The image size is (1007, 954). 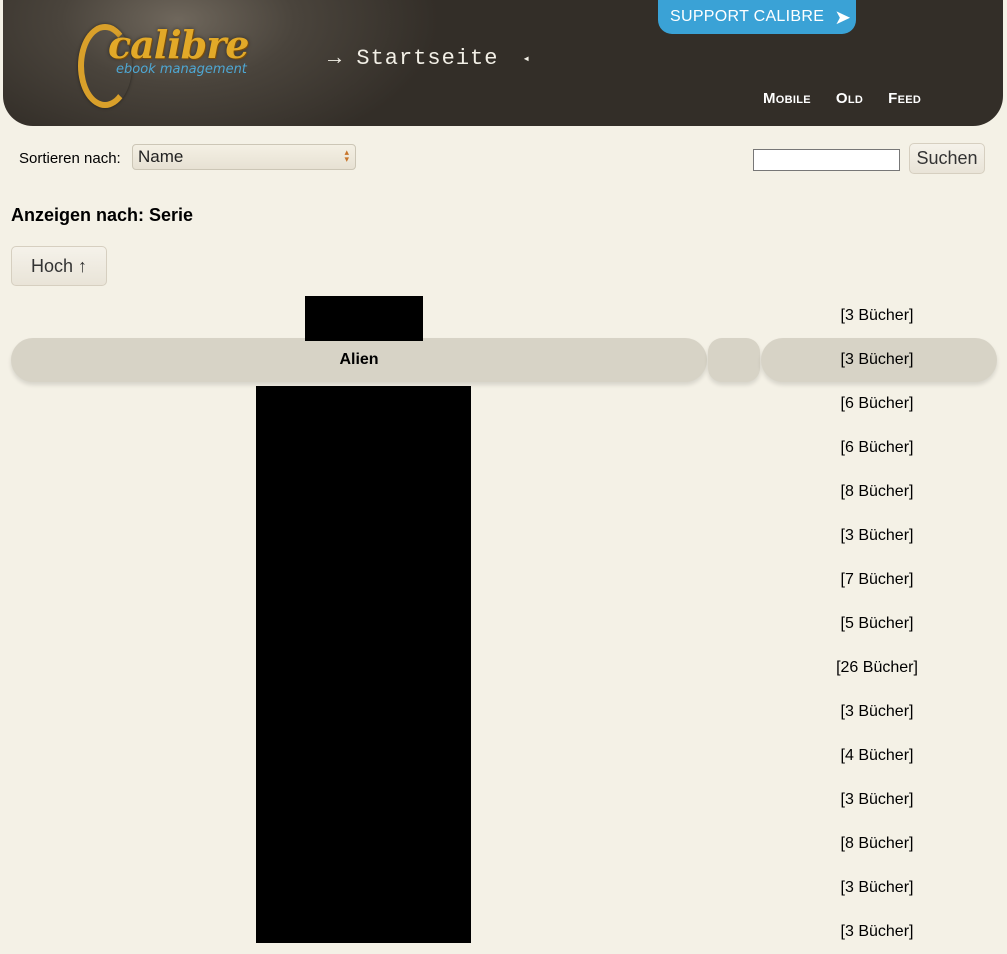 I want to click on search-button: Suchen, so click(x=947, y=158).